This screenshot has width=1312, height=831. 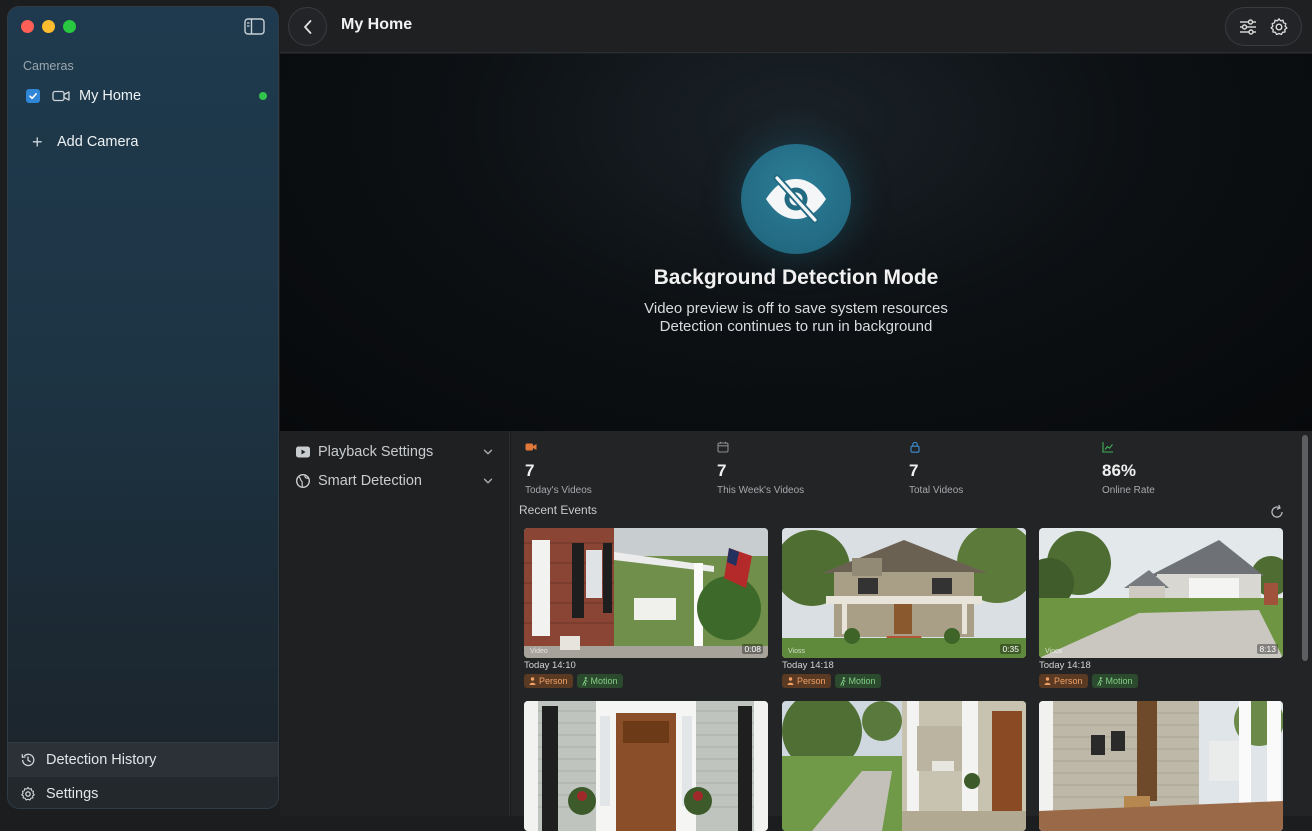 I want to click on plus-icon: +, so click(x=37, y=142).